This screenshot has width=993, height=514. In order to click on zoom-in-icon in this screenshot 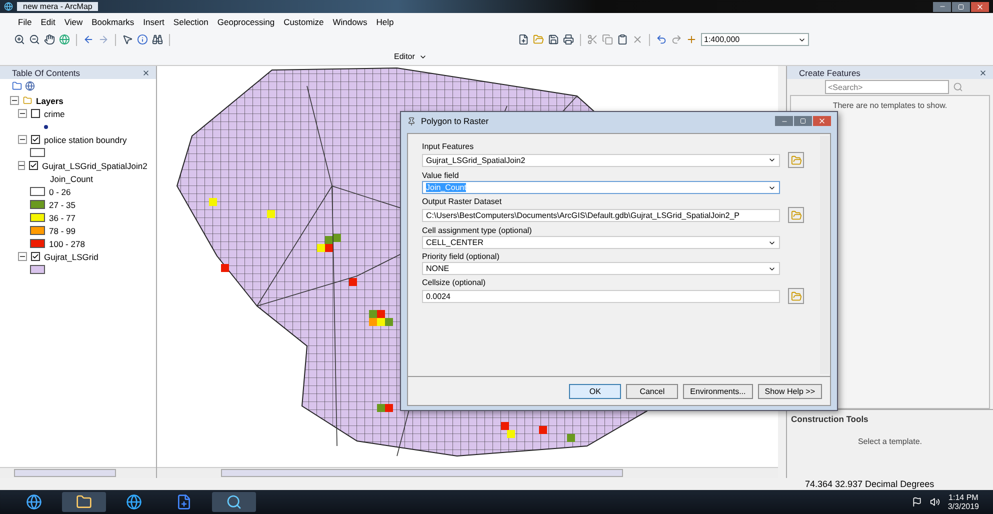, I will do `click(19, 39)`.